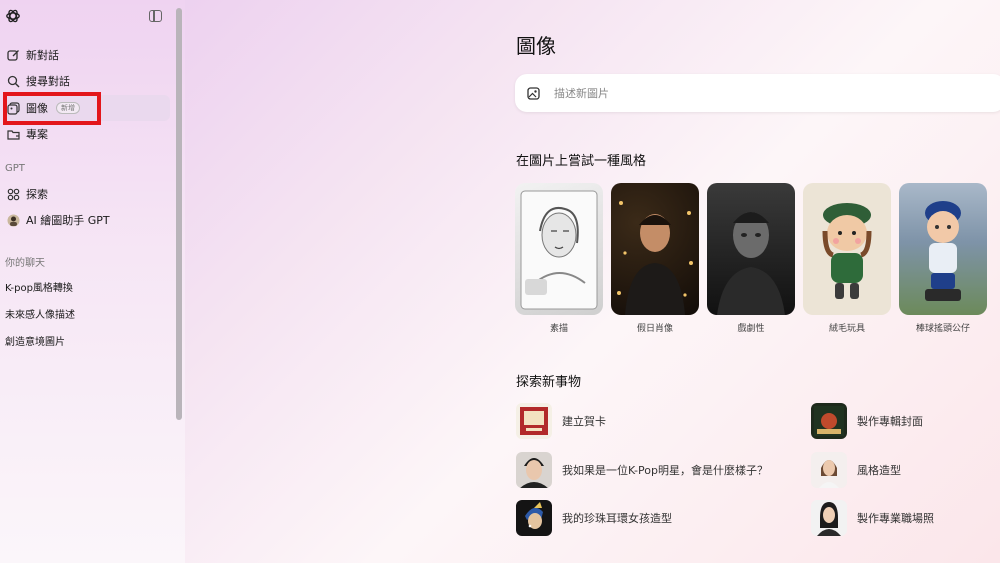 This screenshot has height=563, width=1000. I want to click on sidebar-item-search-chats: 搜尋對話, so click(86, 81).